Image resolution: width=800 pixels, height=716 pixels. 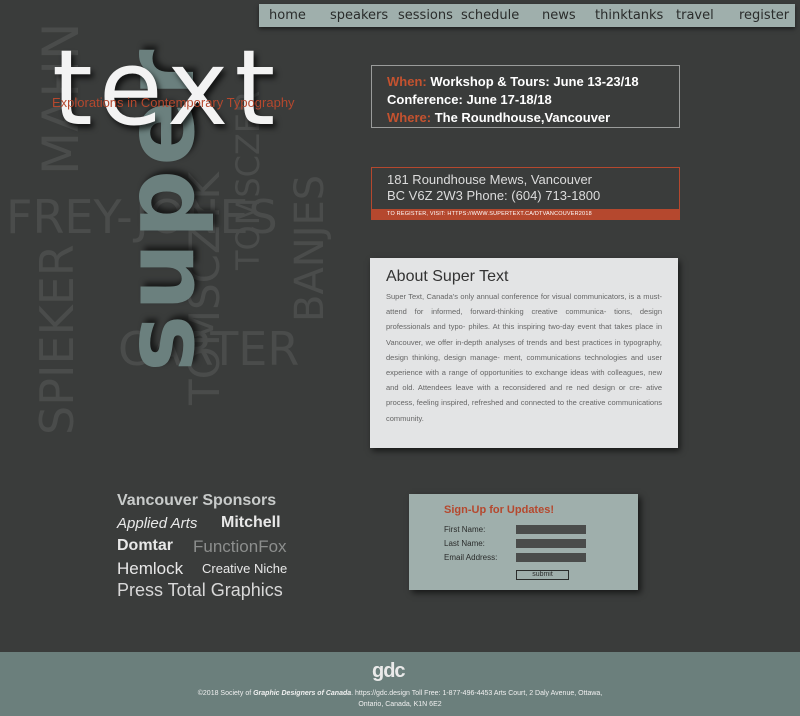 I want to click on nav-speakers: speakers, so click(x=359, y=15).